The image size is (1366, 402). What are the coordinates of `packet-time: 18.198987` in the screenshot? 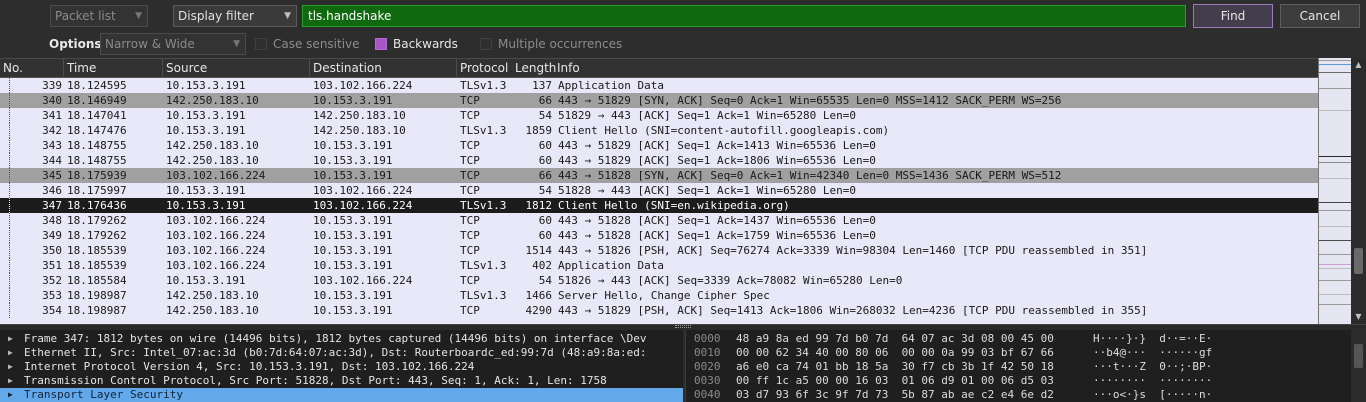 It's located at (97, 295).